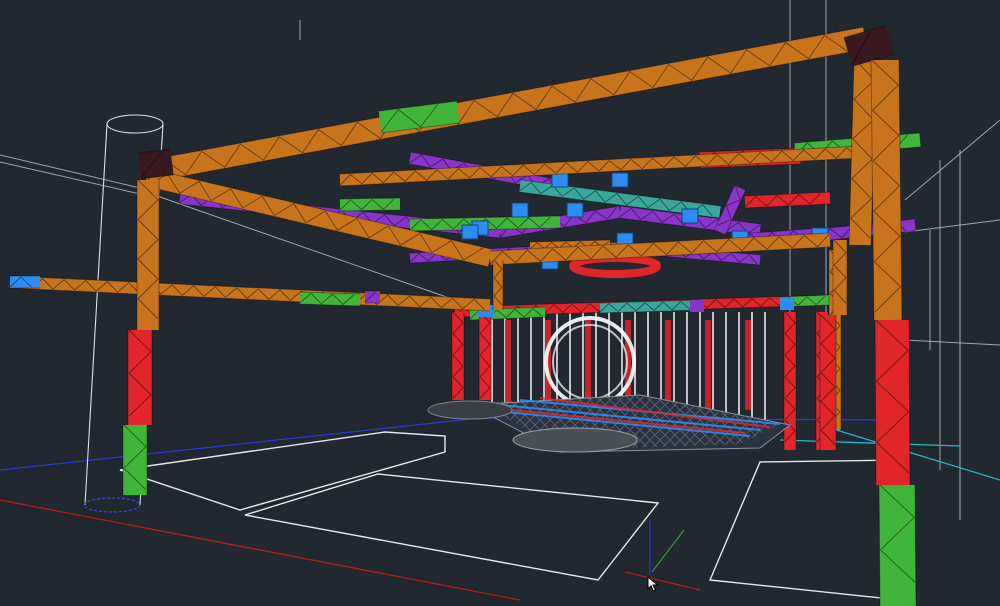 The width and height of the screenshot is (1000, 606). Describe the element at coordinates (372, 297) in the screenshot. I see `left-outrigger-purple` at that location.